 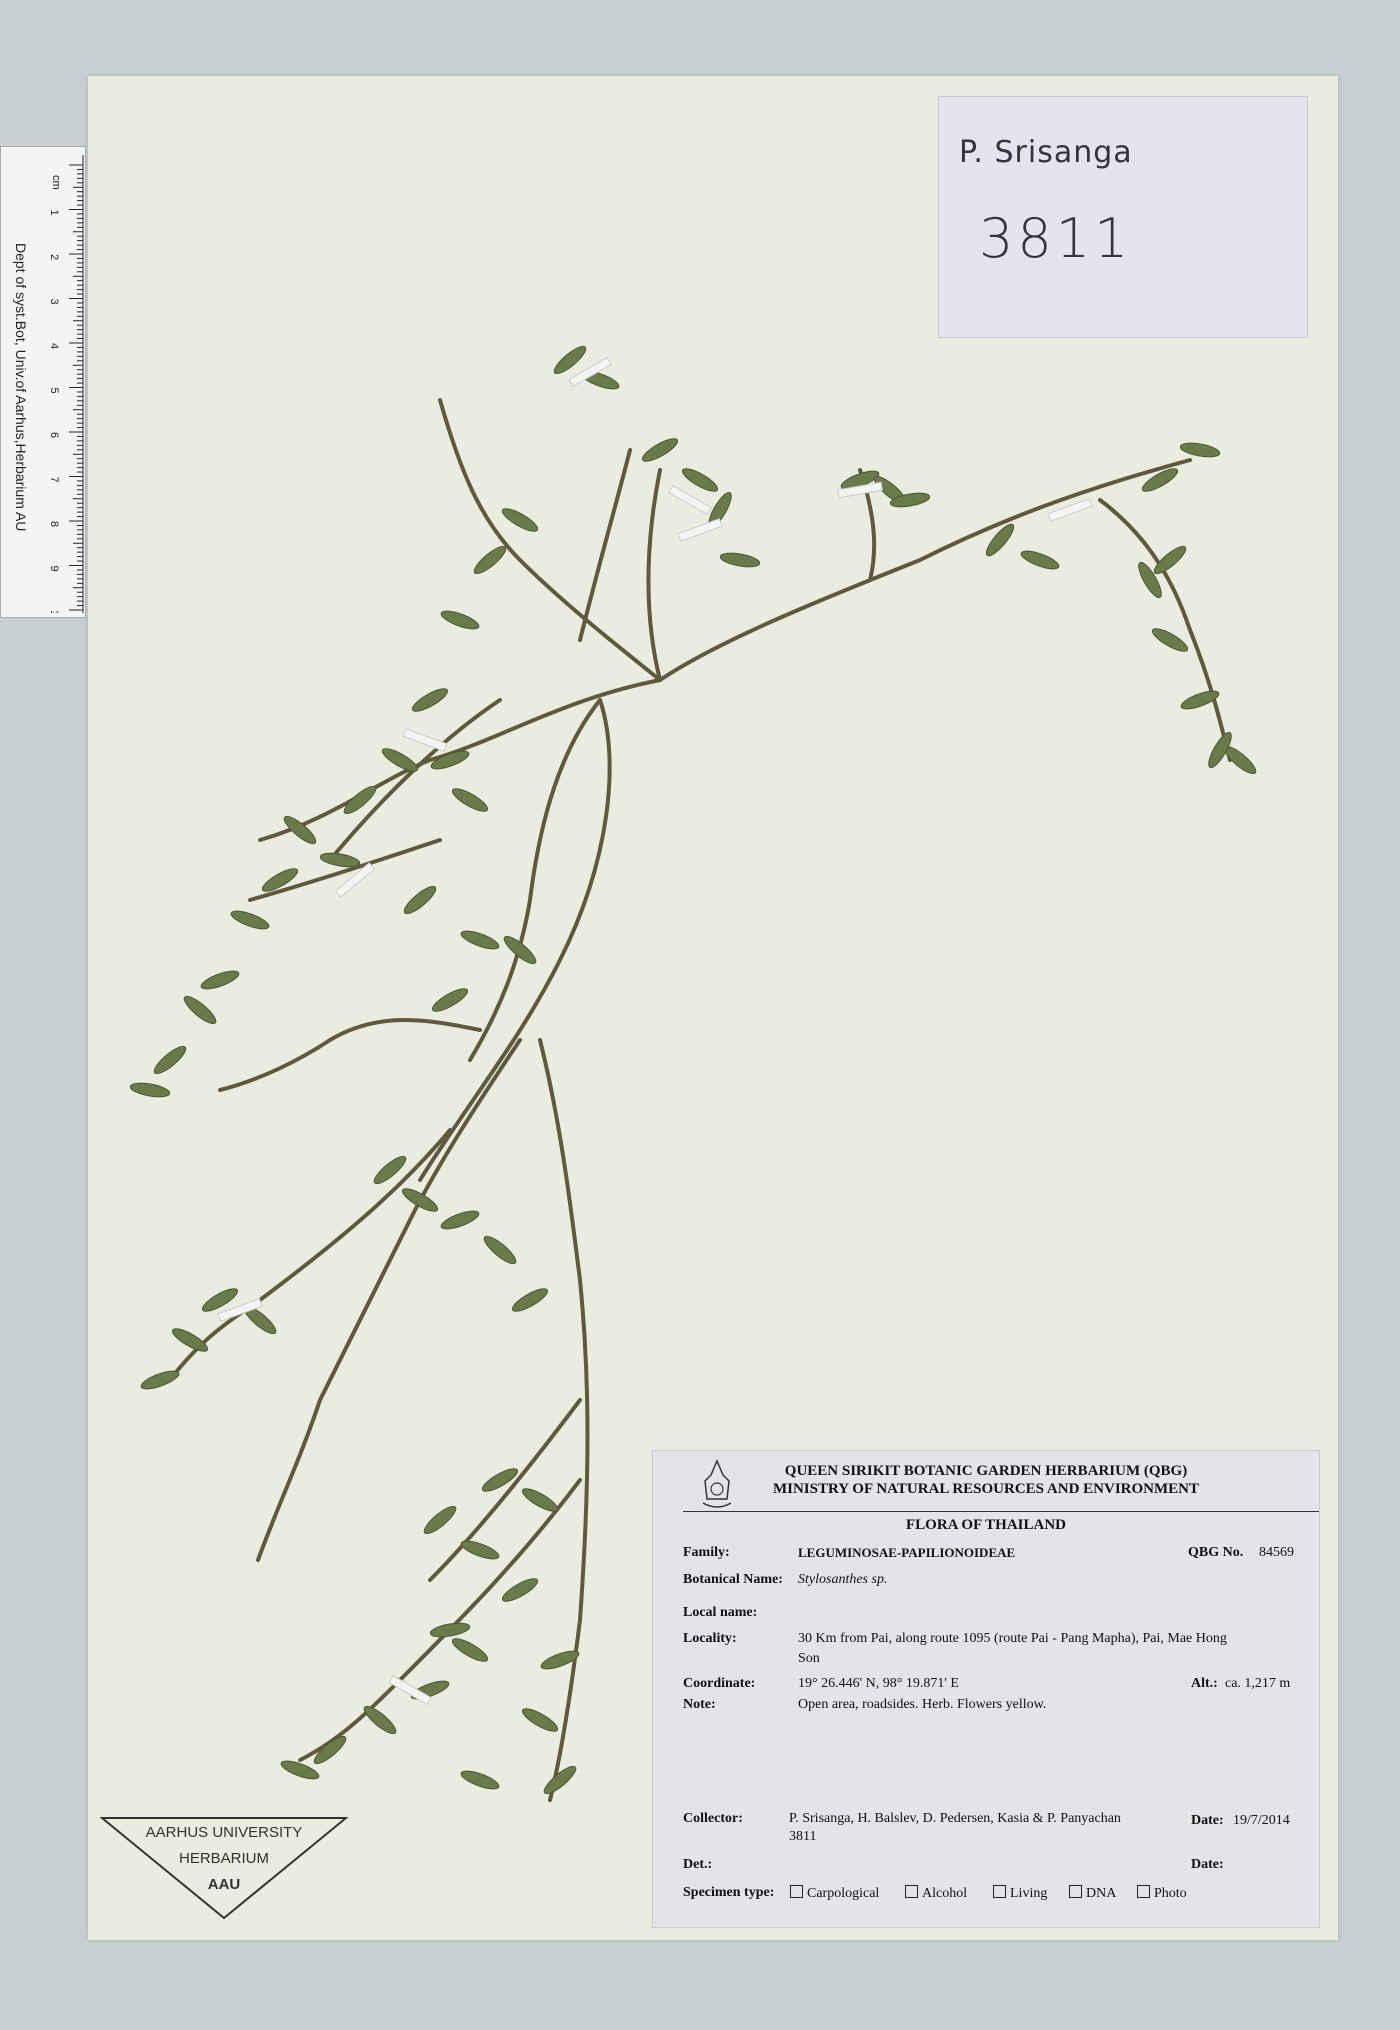 I want to click on collector-label: Collector:, so click(x=713, y=1818).